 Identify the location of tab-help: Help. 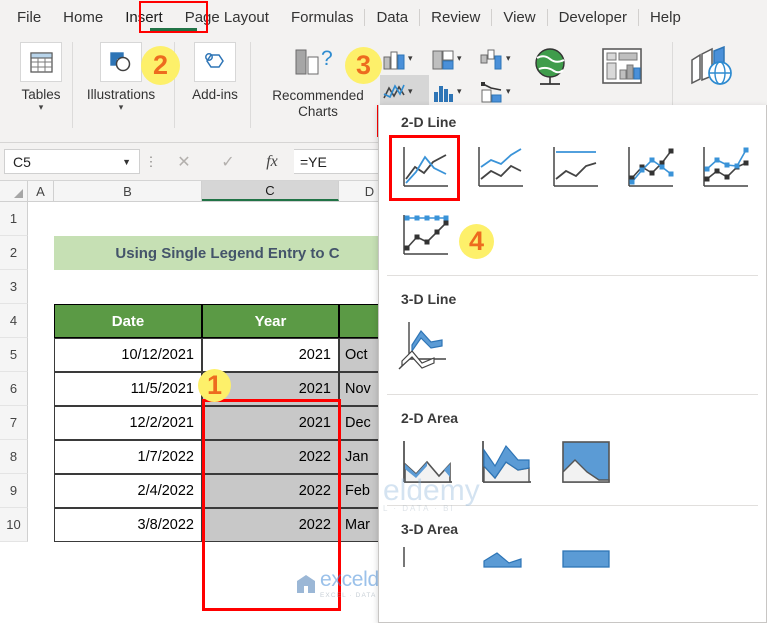
(665, 17).